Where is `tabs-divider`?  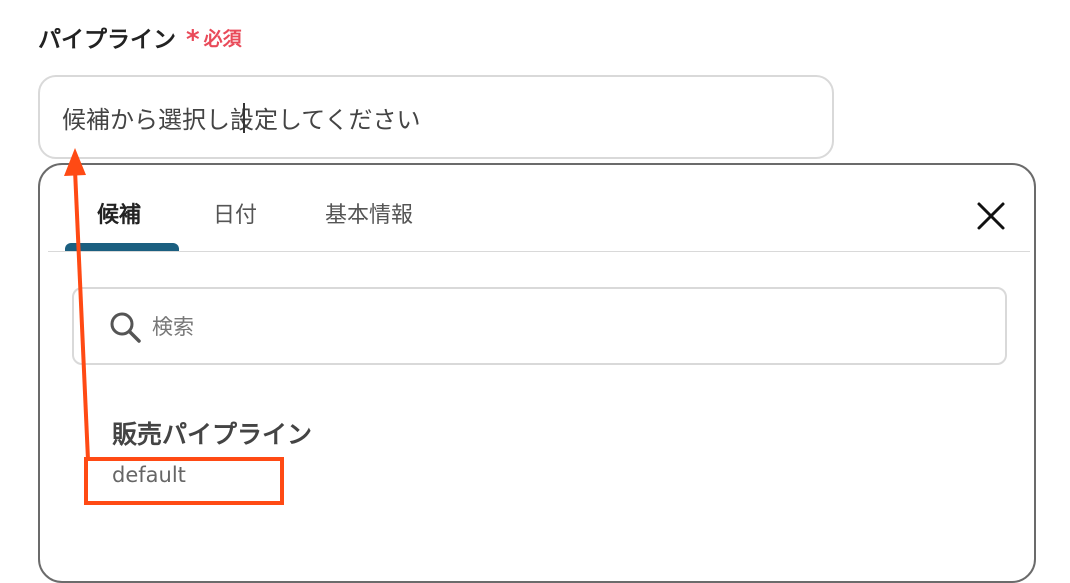 tabs-divider is located at coordinates (539, 251).